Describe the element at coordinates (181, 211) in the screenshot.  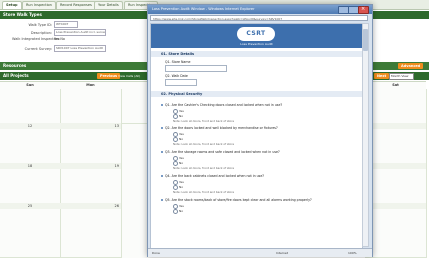
I see `question-5-no-label: No` at that location.